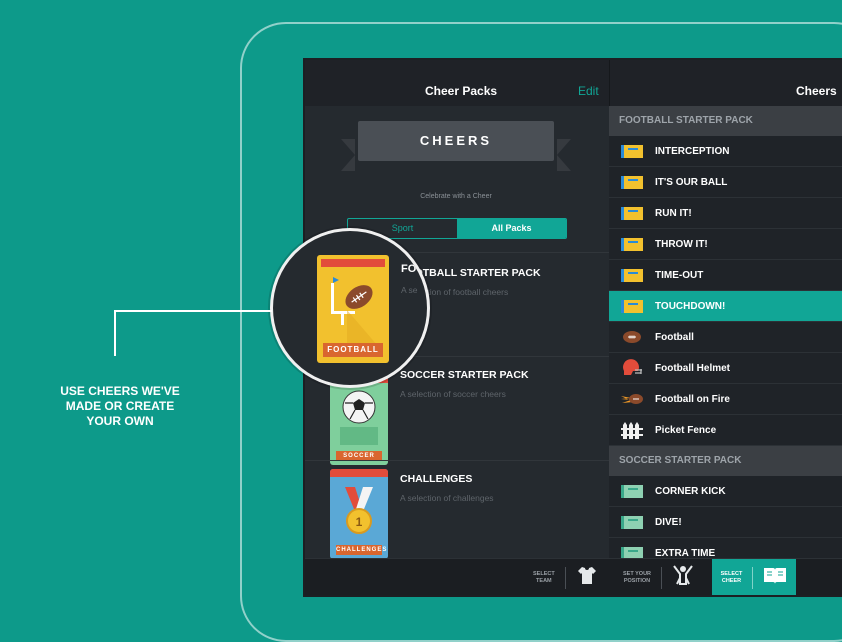  What do you see at coordinates (511, 228) in the screenshot?
I see `segment-all-packs: All Packs` at bounding box center [511, 228].